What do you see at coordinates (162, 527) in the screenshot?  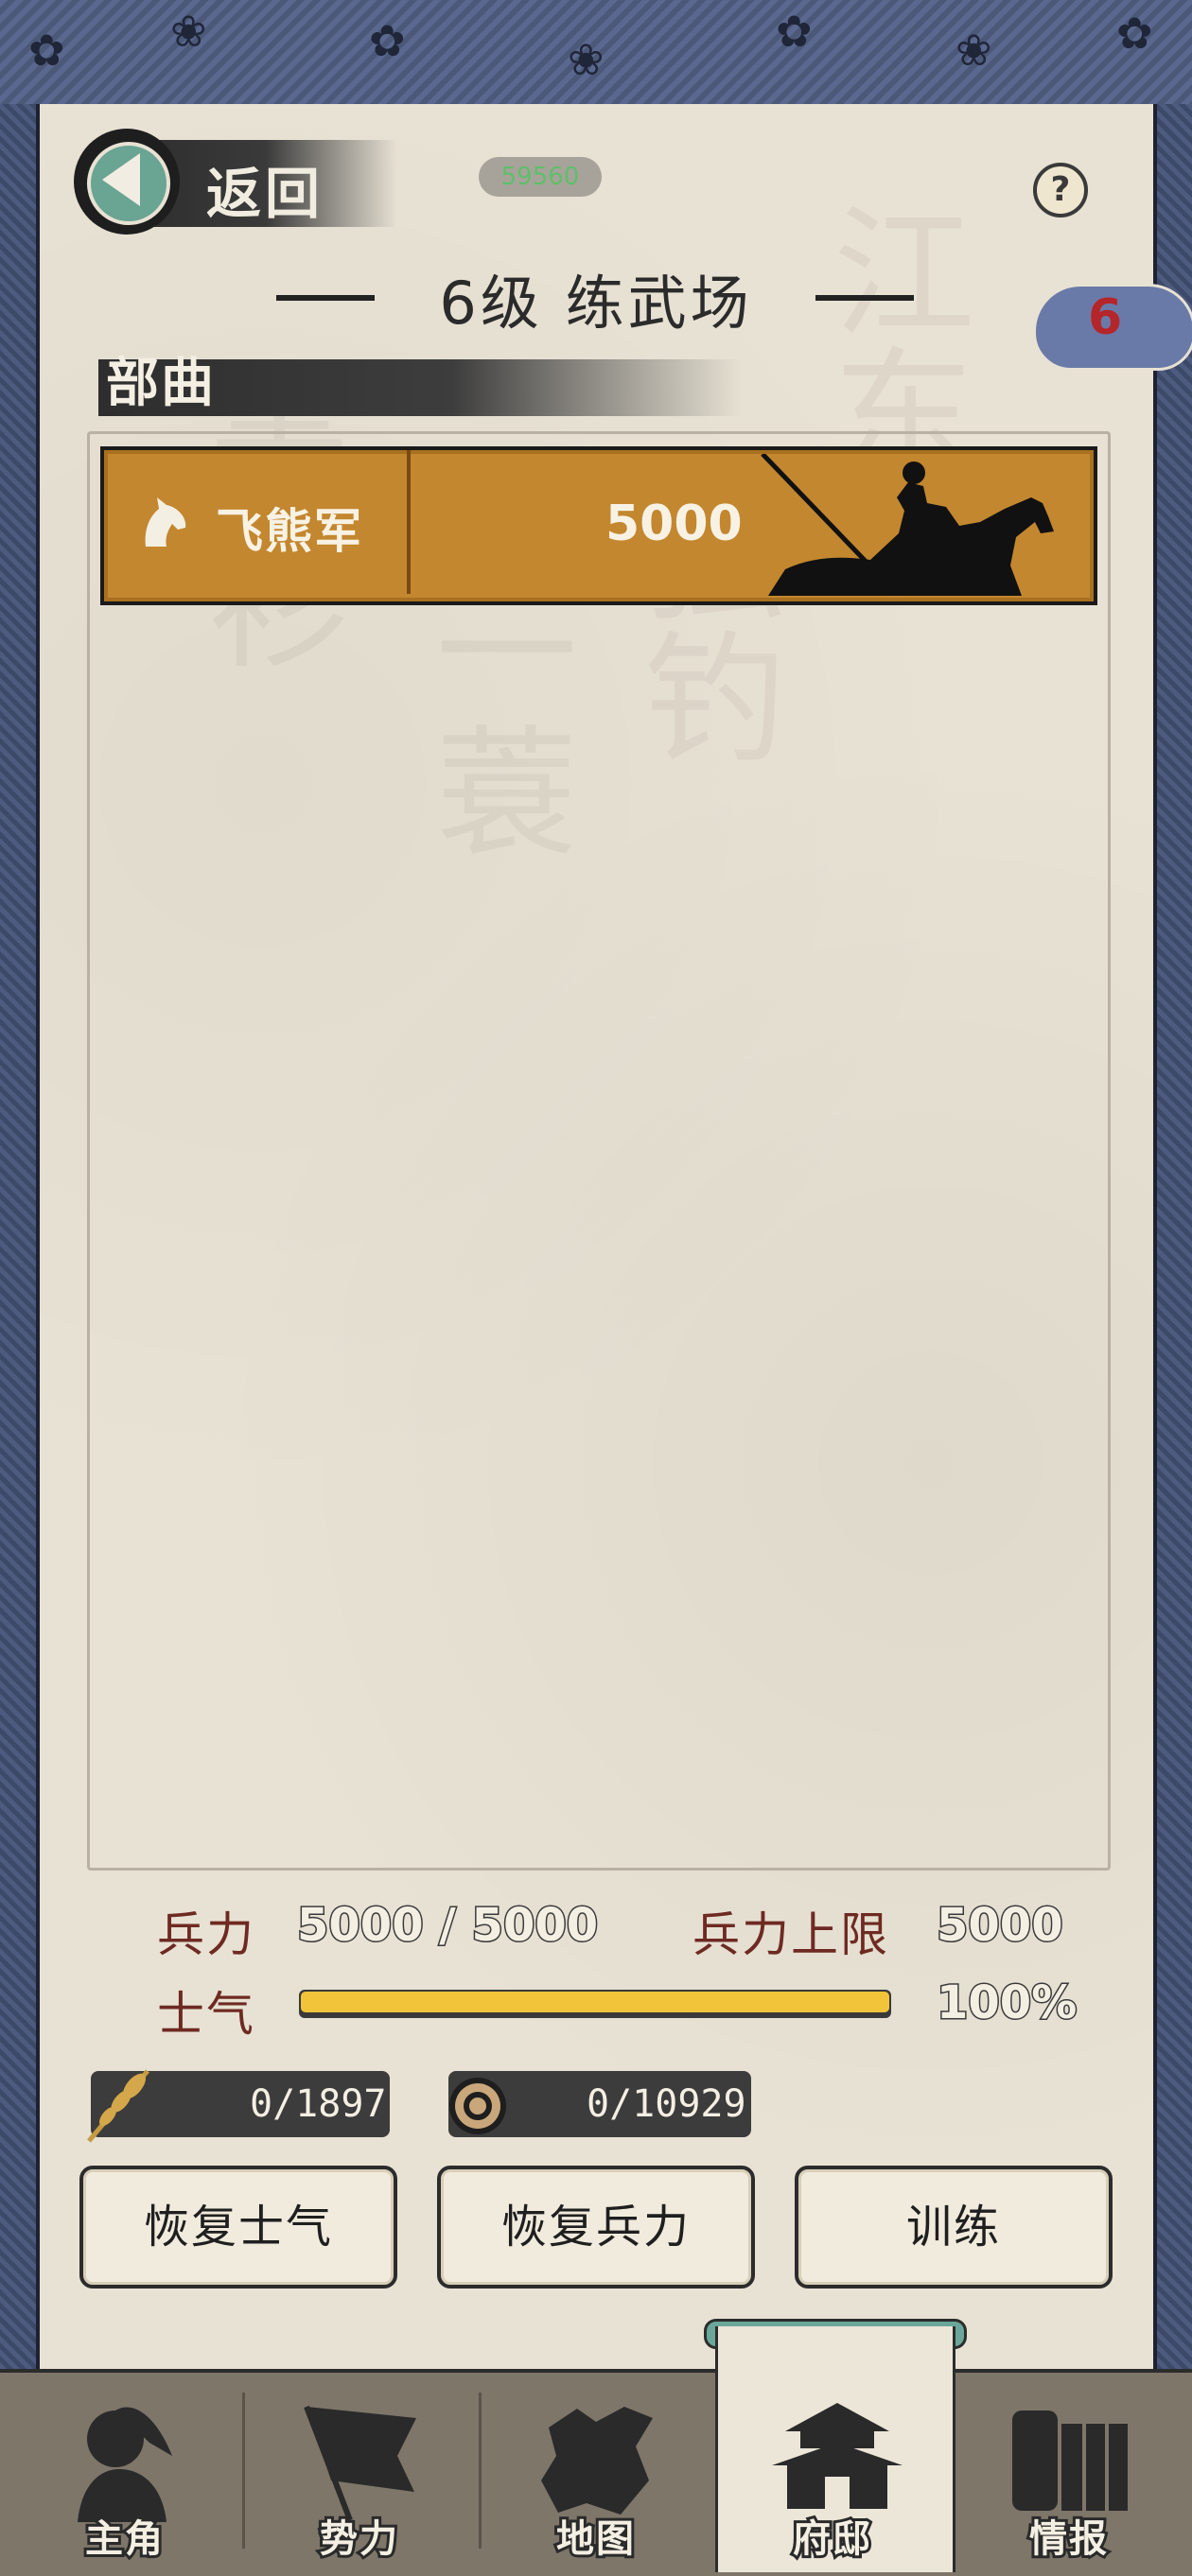 I see `horse-head-icon` at bounding box center [162, 527].